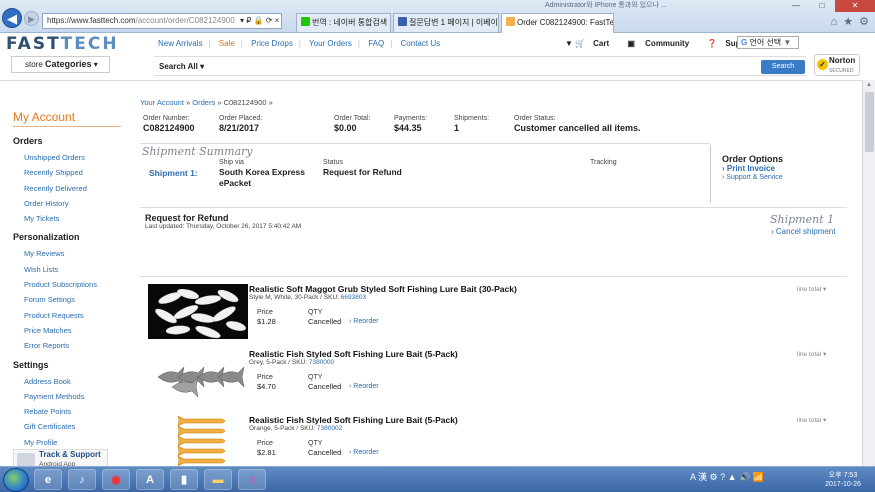  What do you see at coordinates (784, 169) in the screenshot?
I see `print-invoice-link: › Print Invoice` at bounding box center [784, 169].